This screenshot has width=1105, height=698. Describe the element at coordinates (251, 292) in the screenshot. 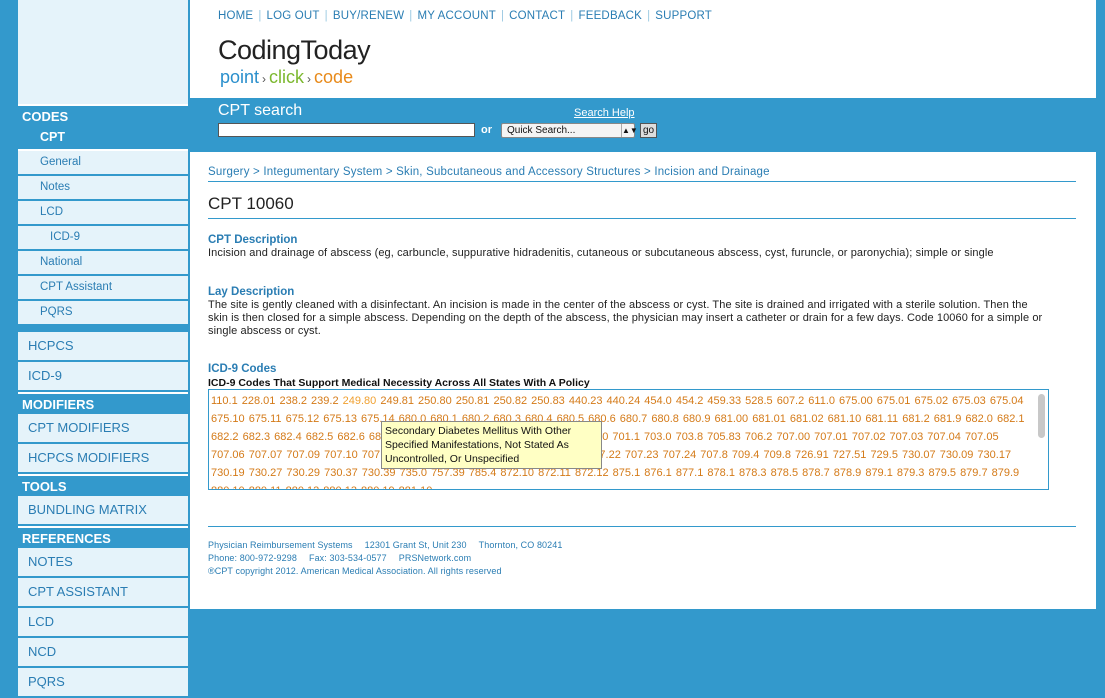

I see `lay-description-heading: Lay Description` at that location.